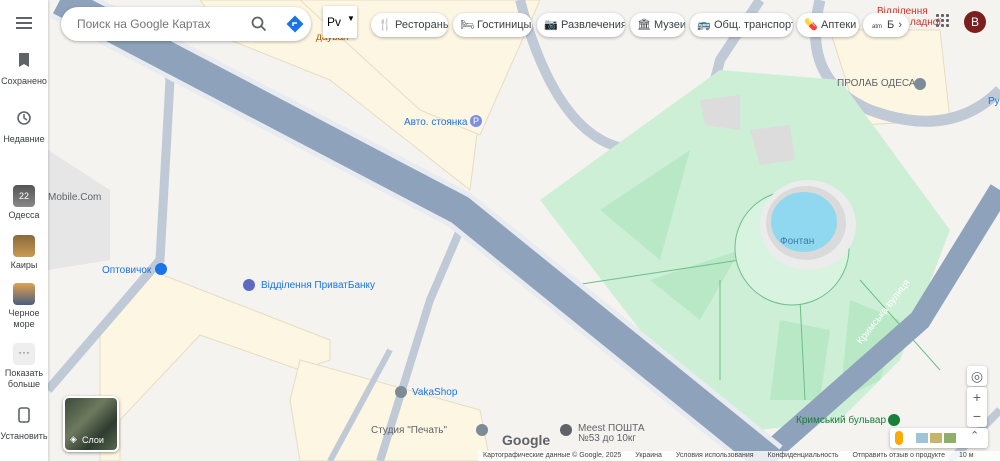  I want to click on chip-label: Музеи, so click(669, 25).